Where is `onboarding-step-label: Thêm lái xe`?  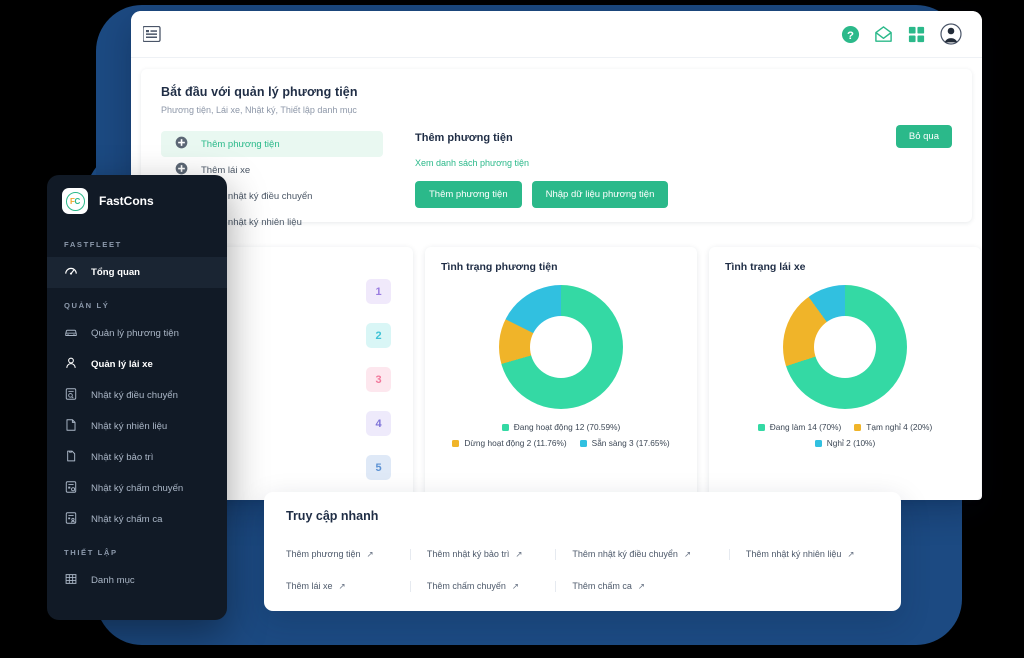 onboarding-step-label: Thêm lái xe is located at coordinates (226, 170).